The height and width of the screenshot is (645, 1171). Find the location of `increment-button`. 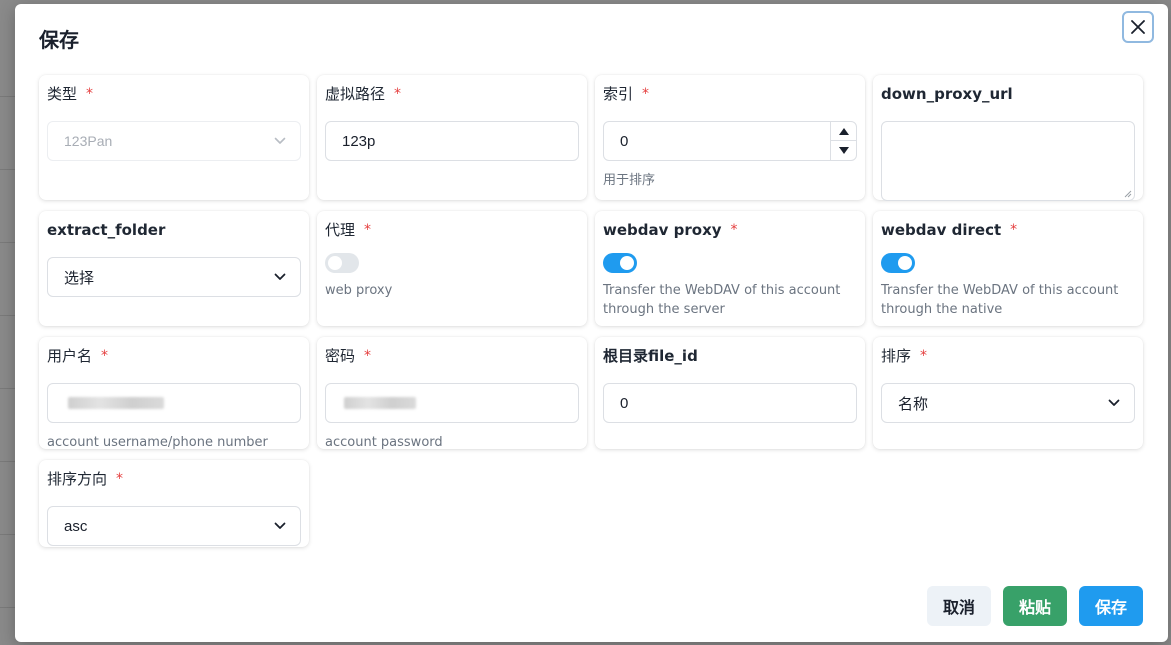

increment-button is located at coordinates (843, 131).